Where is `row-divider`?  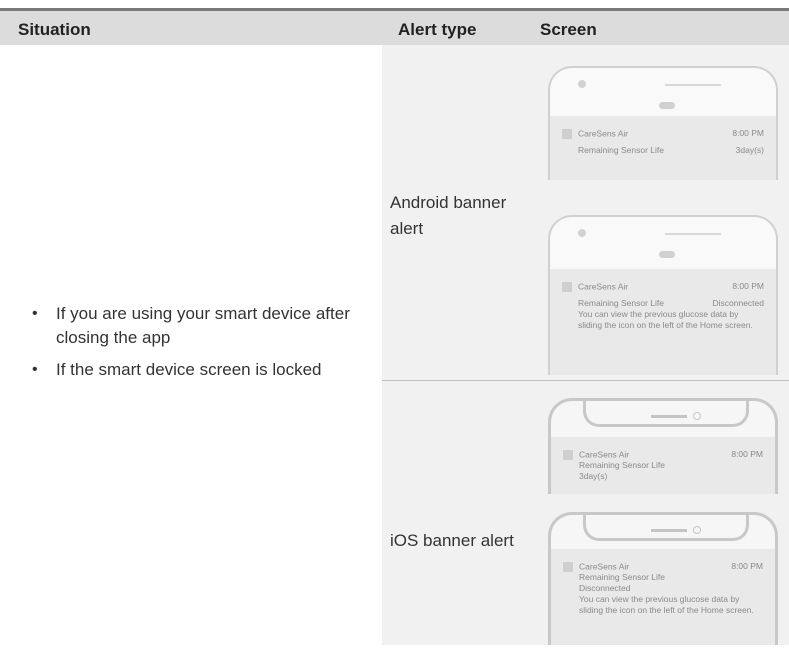
row-divider is located at coordinates (585, 380).